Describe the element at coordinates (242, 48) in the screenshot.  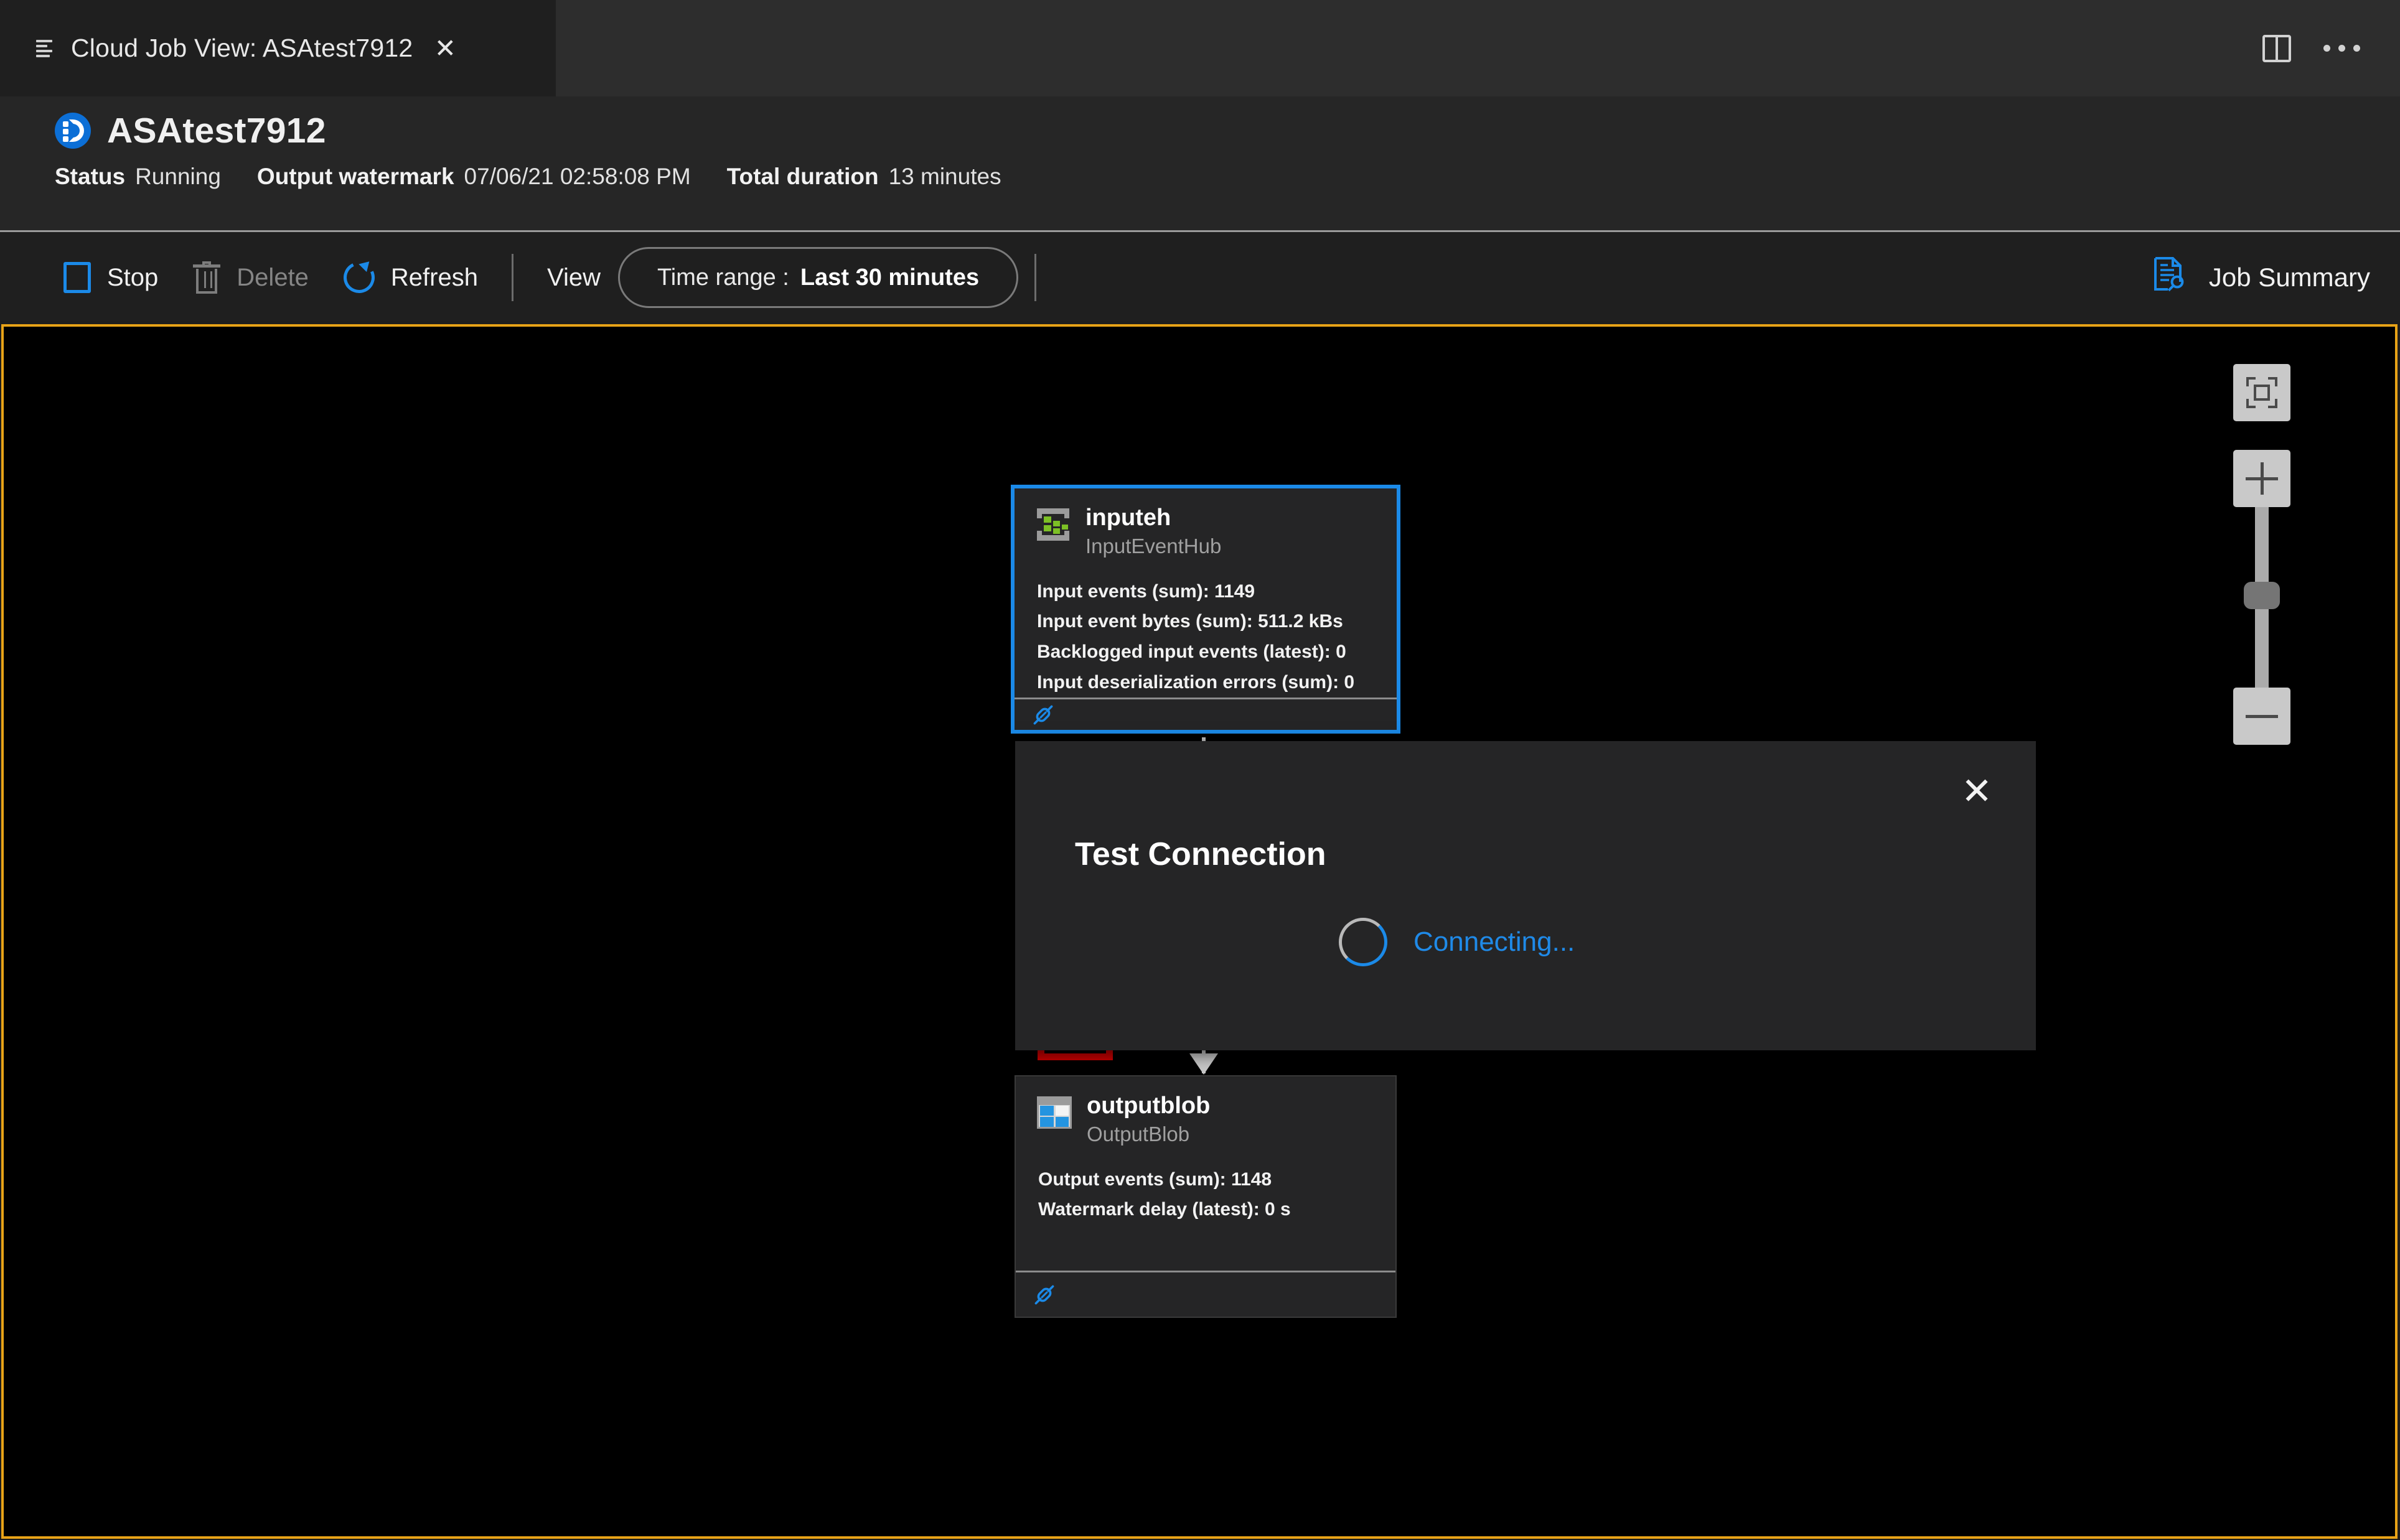
I see `tab-title: Cloud Job View: ASAtest7912` at that location.